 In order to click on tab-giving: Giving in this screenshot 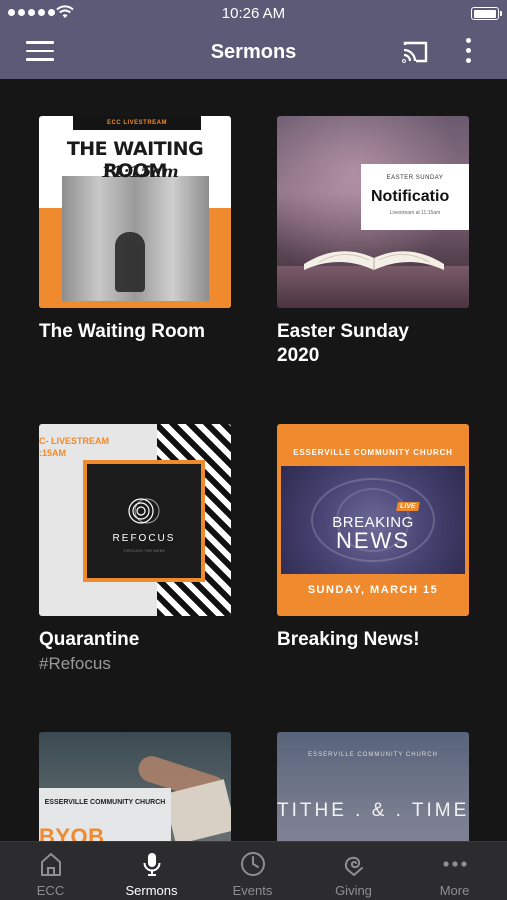, I will do `click(353, 871)`.